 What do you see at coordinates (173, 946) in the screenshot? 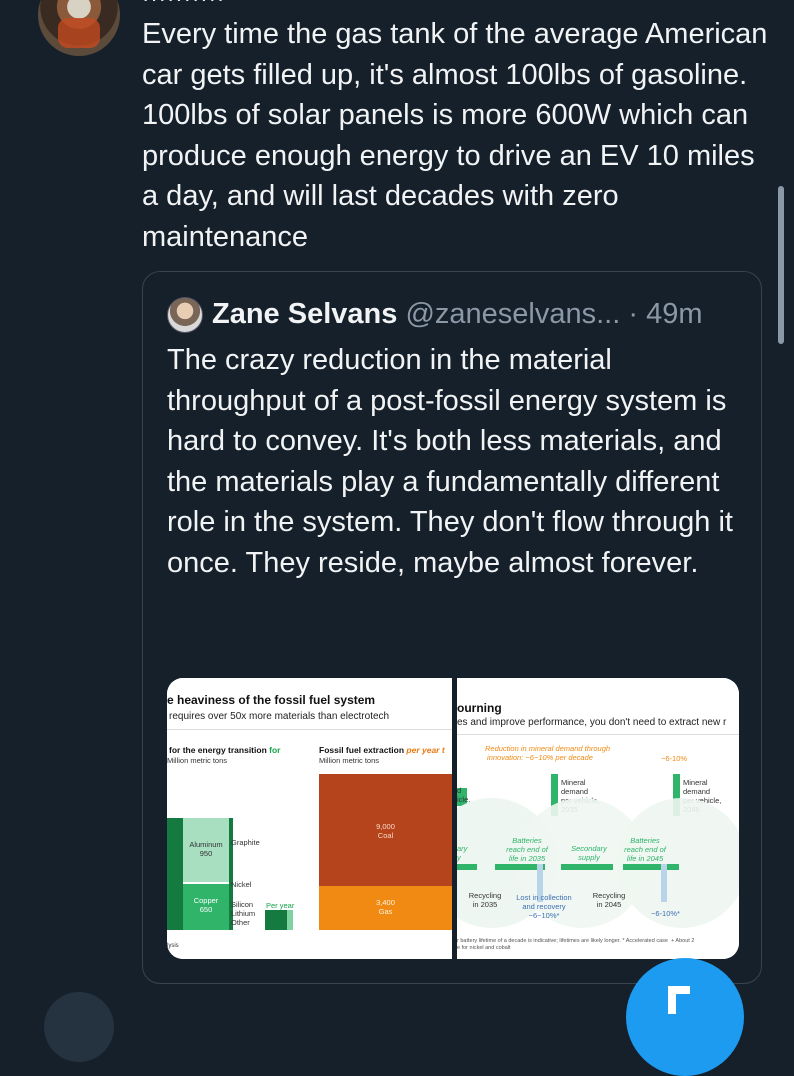
I see `image-left-footer: lysis` at bounding box center [173, 946].